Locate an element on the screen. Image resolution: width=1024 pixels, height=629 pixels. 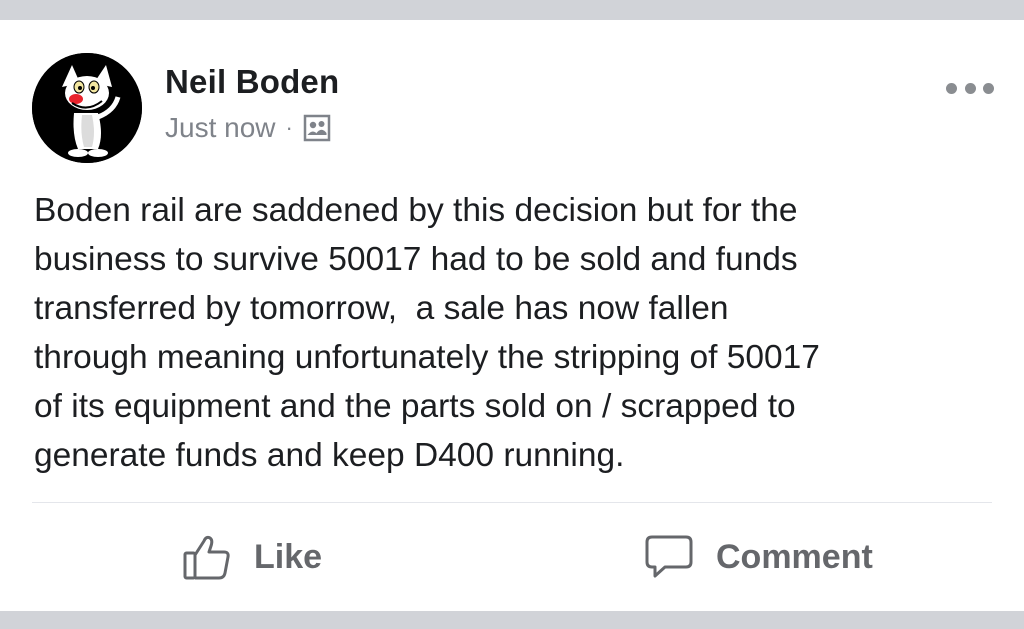
post-meta: Just now · is located at coordinates (248, 128).